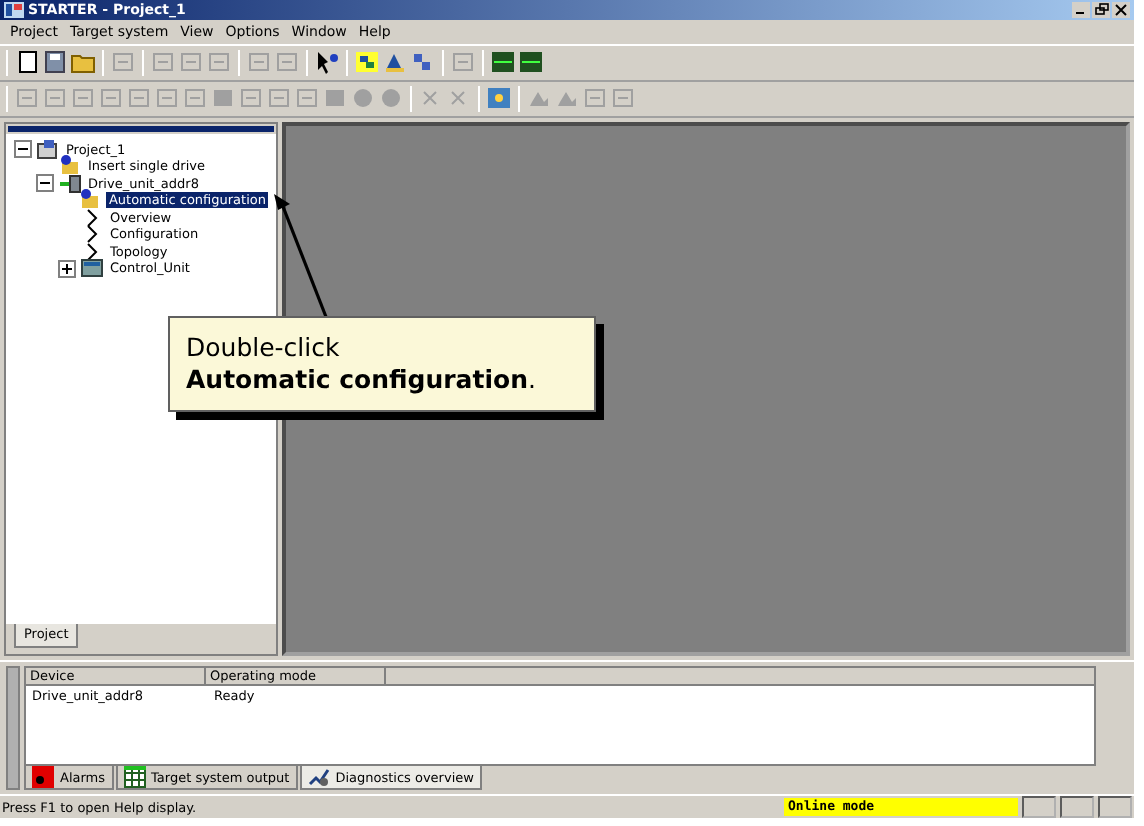  Describe the element at coordinates (1081, 9) in the screenshot. I see `minimize-icon` at that location.